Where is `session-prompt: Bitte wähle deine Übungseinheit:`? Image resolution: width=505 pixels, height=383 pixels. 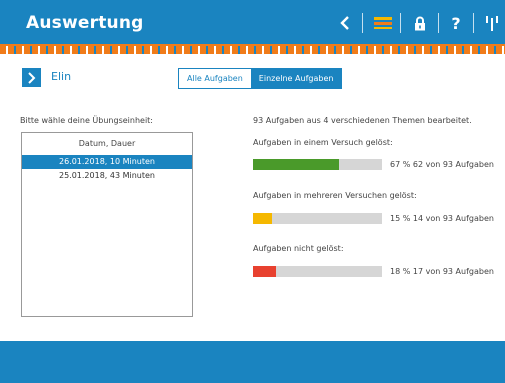
session-prompt: Bitte wähle deine Übungseinheit: is located at coordinates (86, 120).